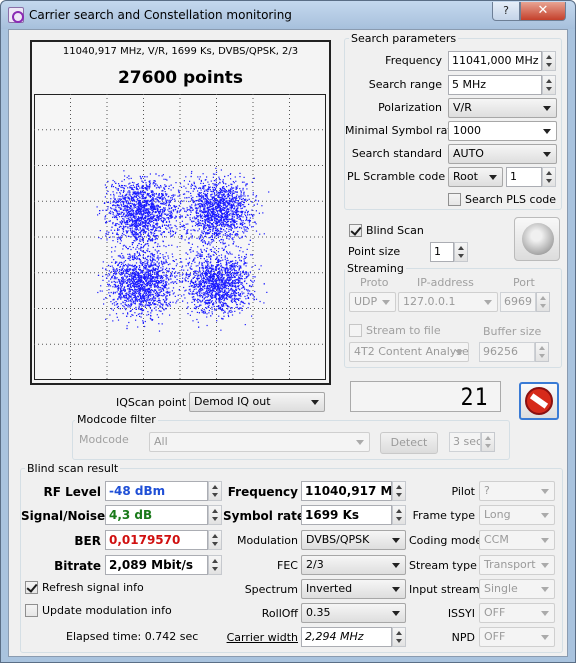 This screenshot has height=663, width=576. Describe the element at coordinates (549, 177) in the screenshot. I see `pl-code-spinner` at that location.